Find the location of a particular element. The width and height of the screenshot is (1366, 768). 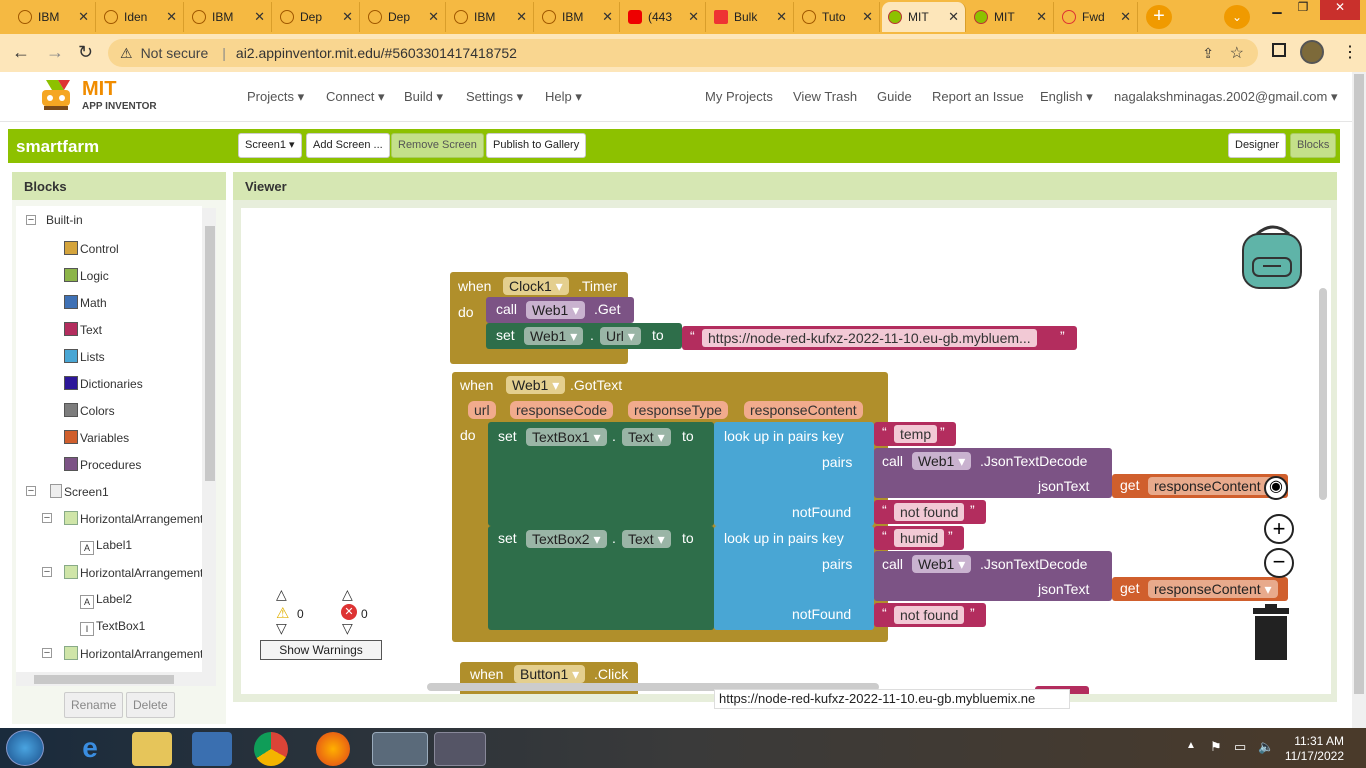

menu-connect: Connect ▾ is located at coordinates (355, 97).